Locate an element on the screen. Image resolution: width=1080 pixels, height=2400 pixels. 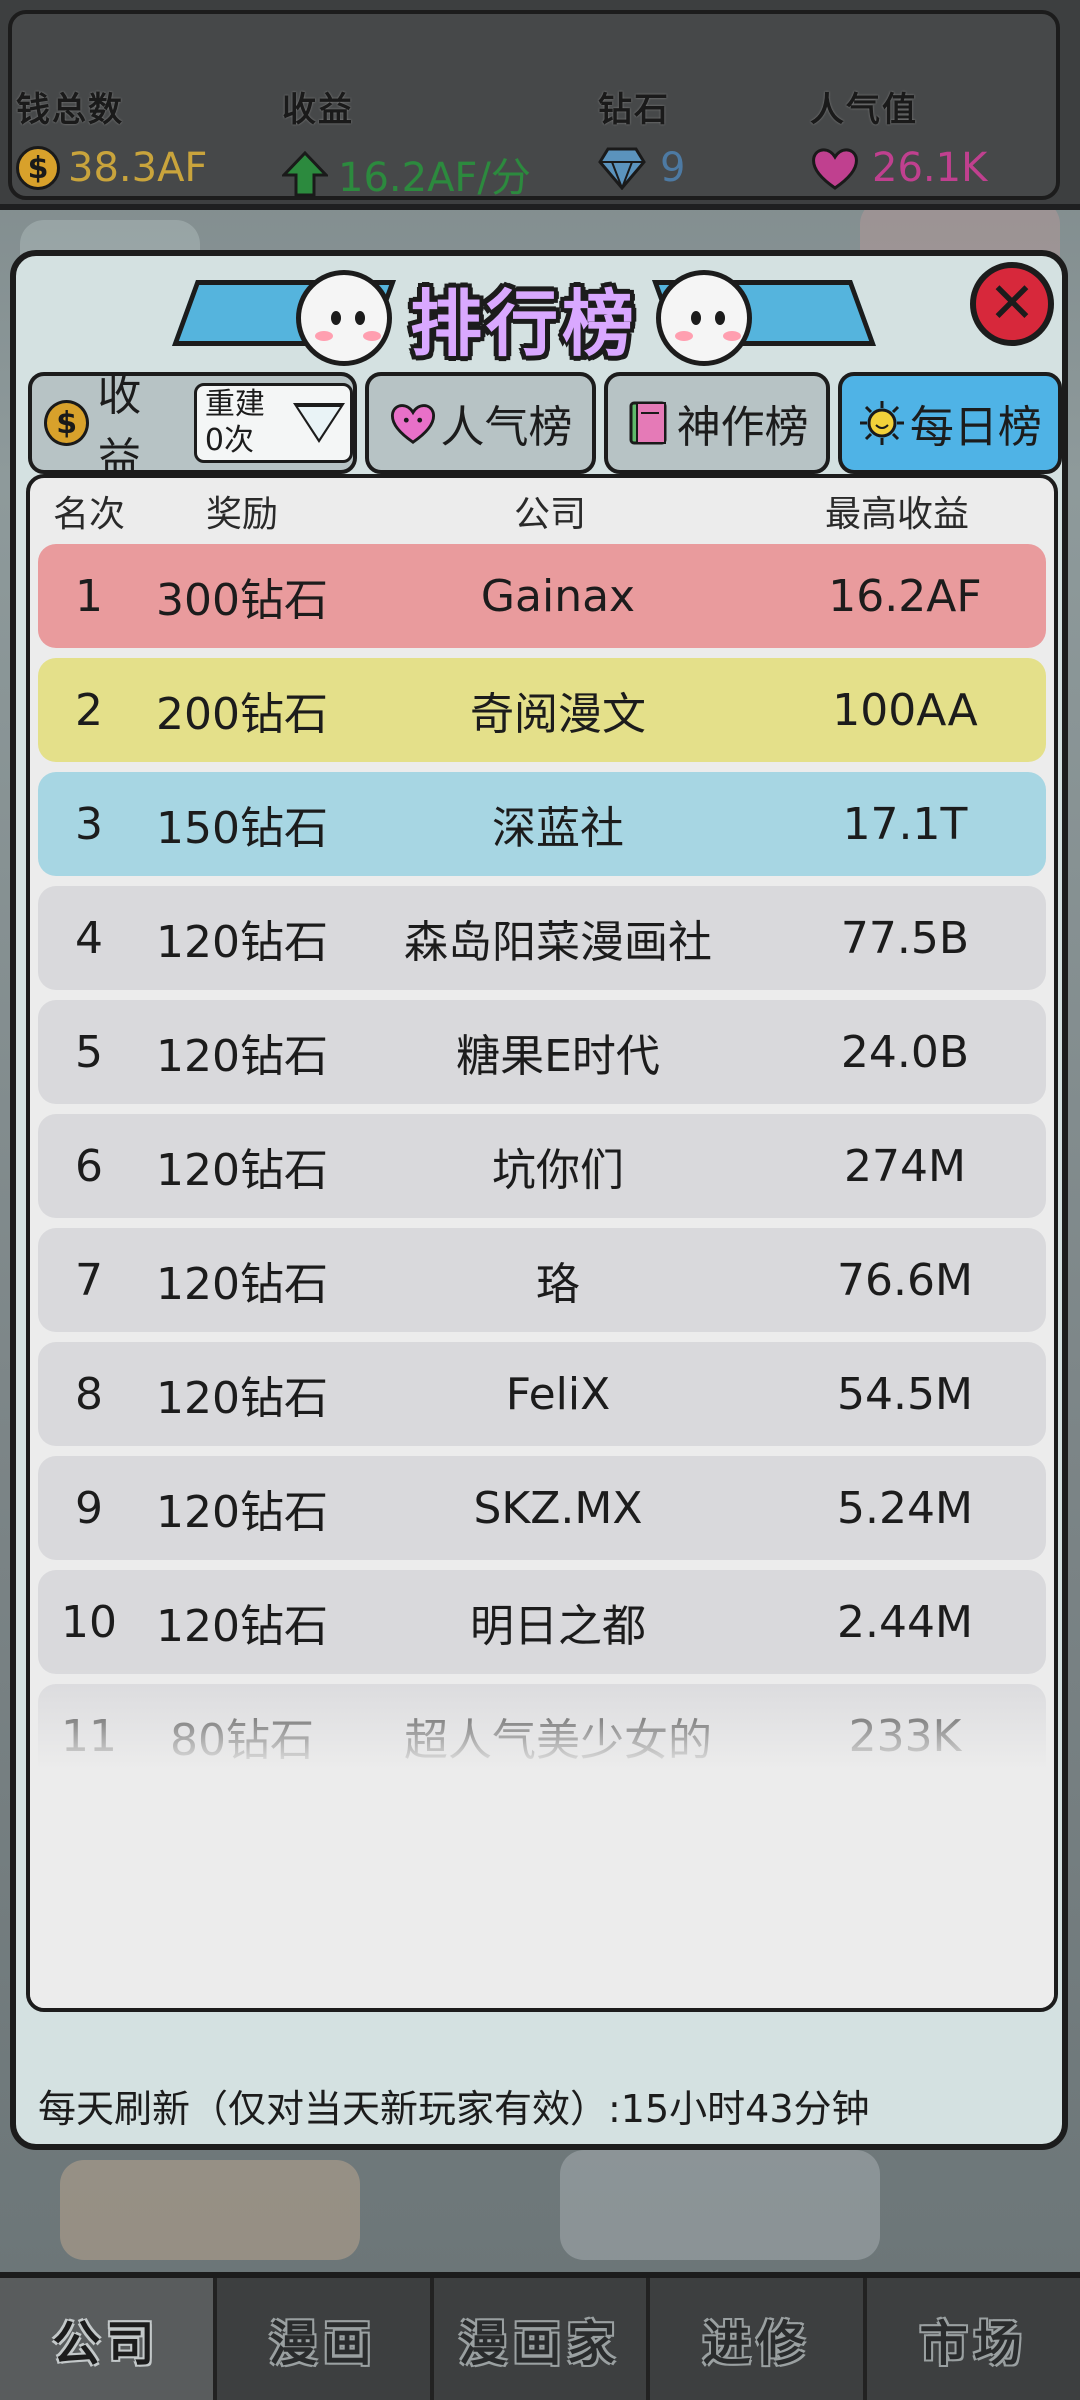
table-row: 4 120钻石 森岛阳菜漫画社 77.5B is located at coordinates (542, 938).